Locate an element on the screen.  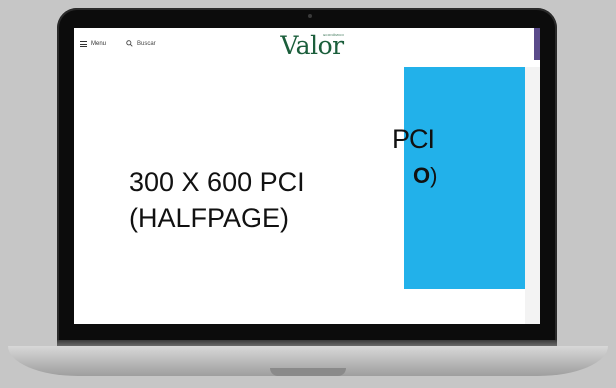
search-label: Buscar is located at coordinates (146, 43).